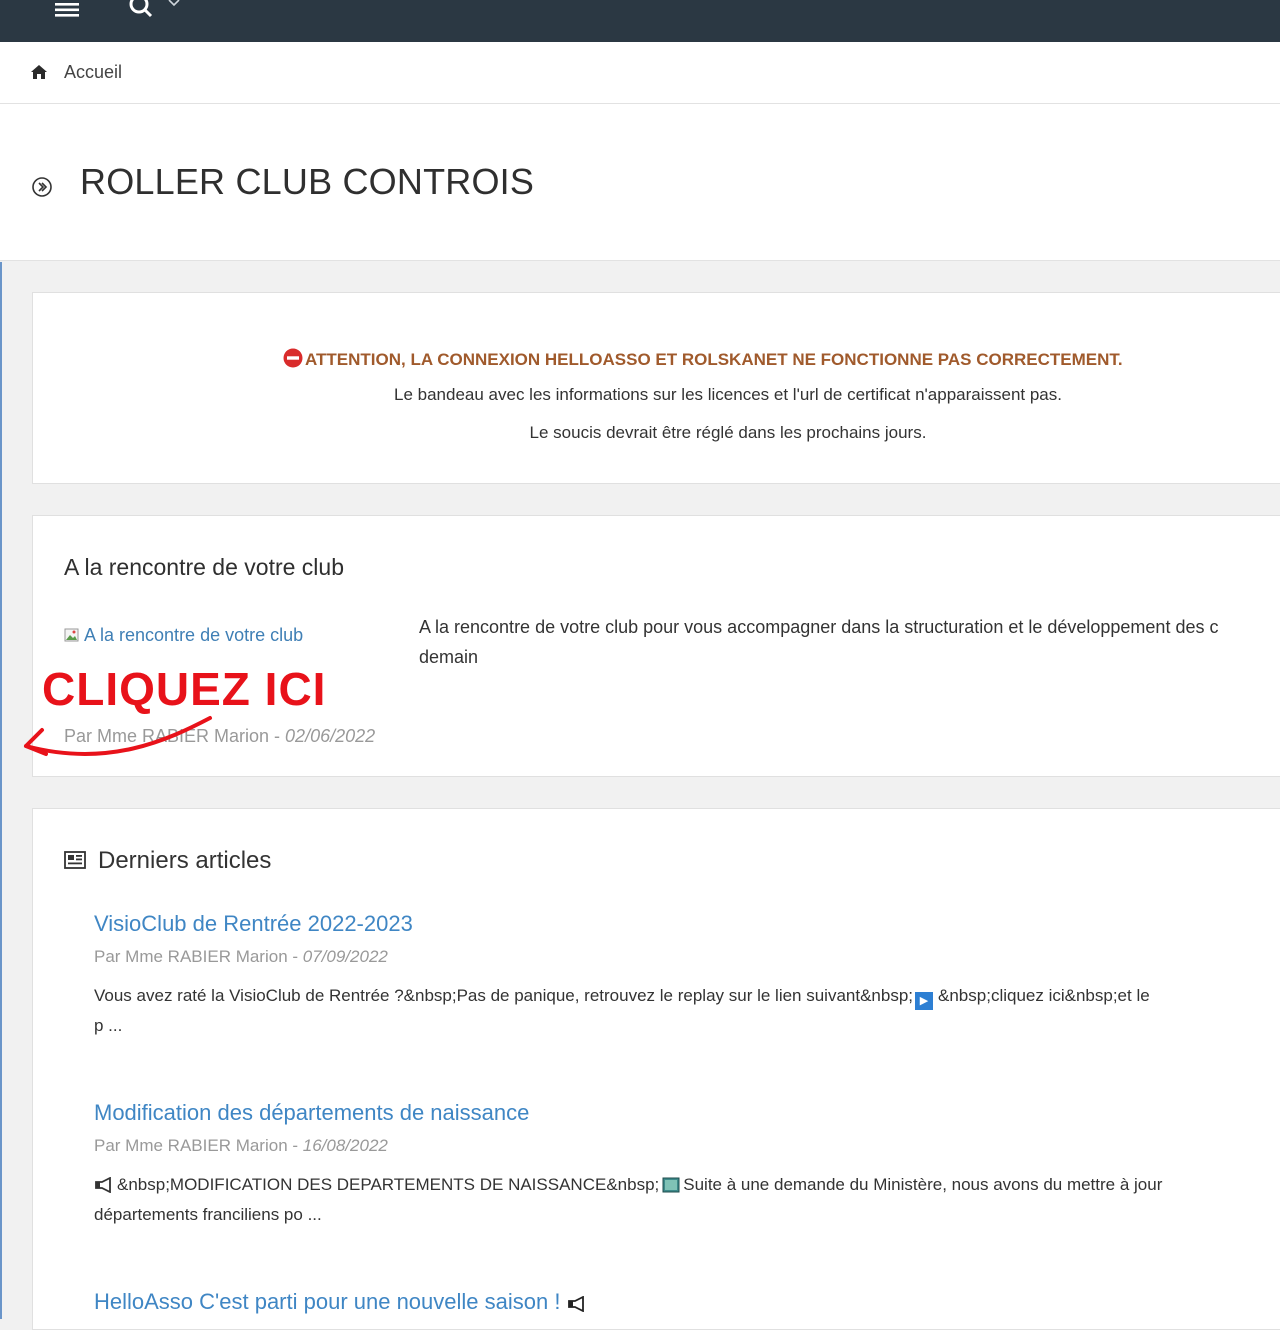  What do you see at coordinates (687, 957) in the screenshot?
I see `article-meta: Par Mme RABIER Marion - 07/09/2022` at bounding box center [687, 957].